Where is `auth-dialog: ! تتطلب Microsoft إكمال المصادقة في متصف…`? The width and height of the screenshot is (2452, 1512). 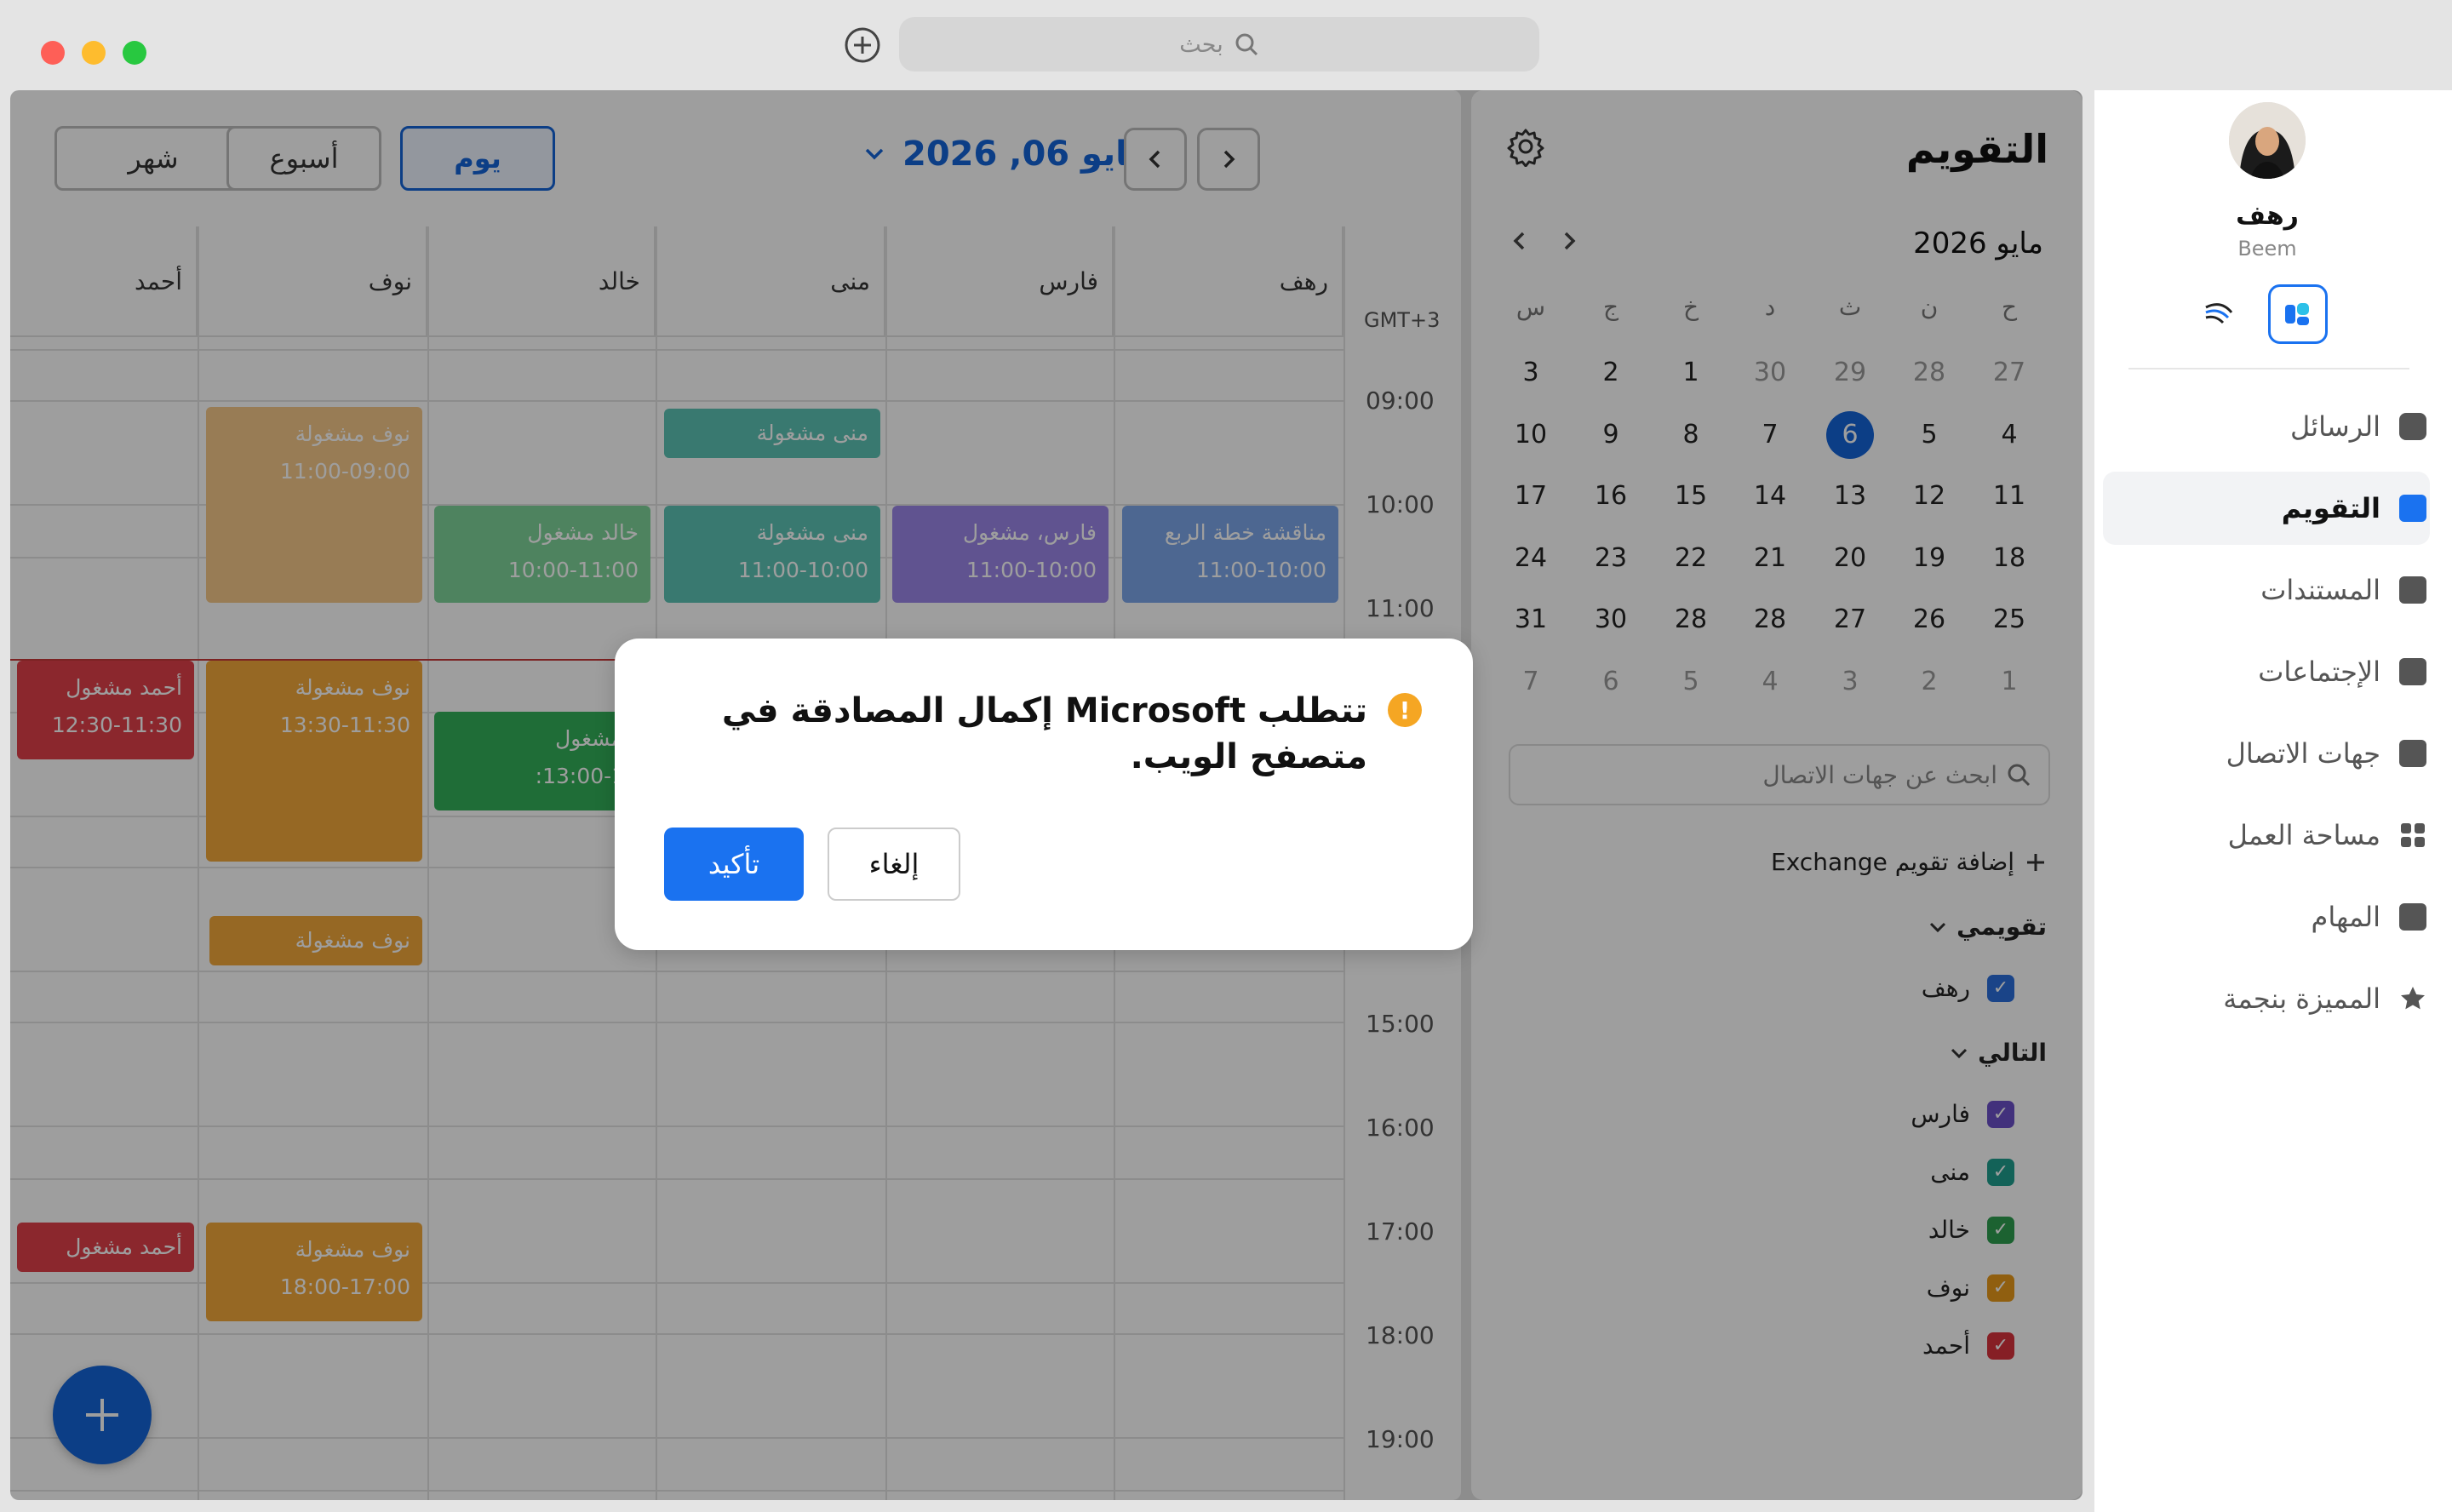
auth-dialog: ! تتطلب Microsoft إكمال المصادقة في متصف… is located at coordinates (1044, 794).